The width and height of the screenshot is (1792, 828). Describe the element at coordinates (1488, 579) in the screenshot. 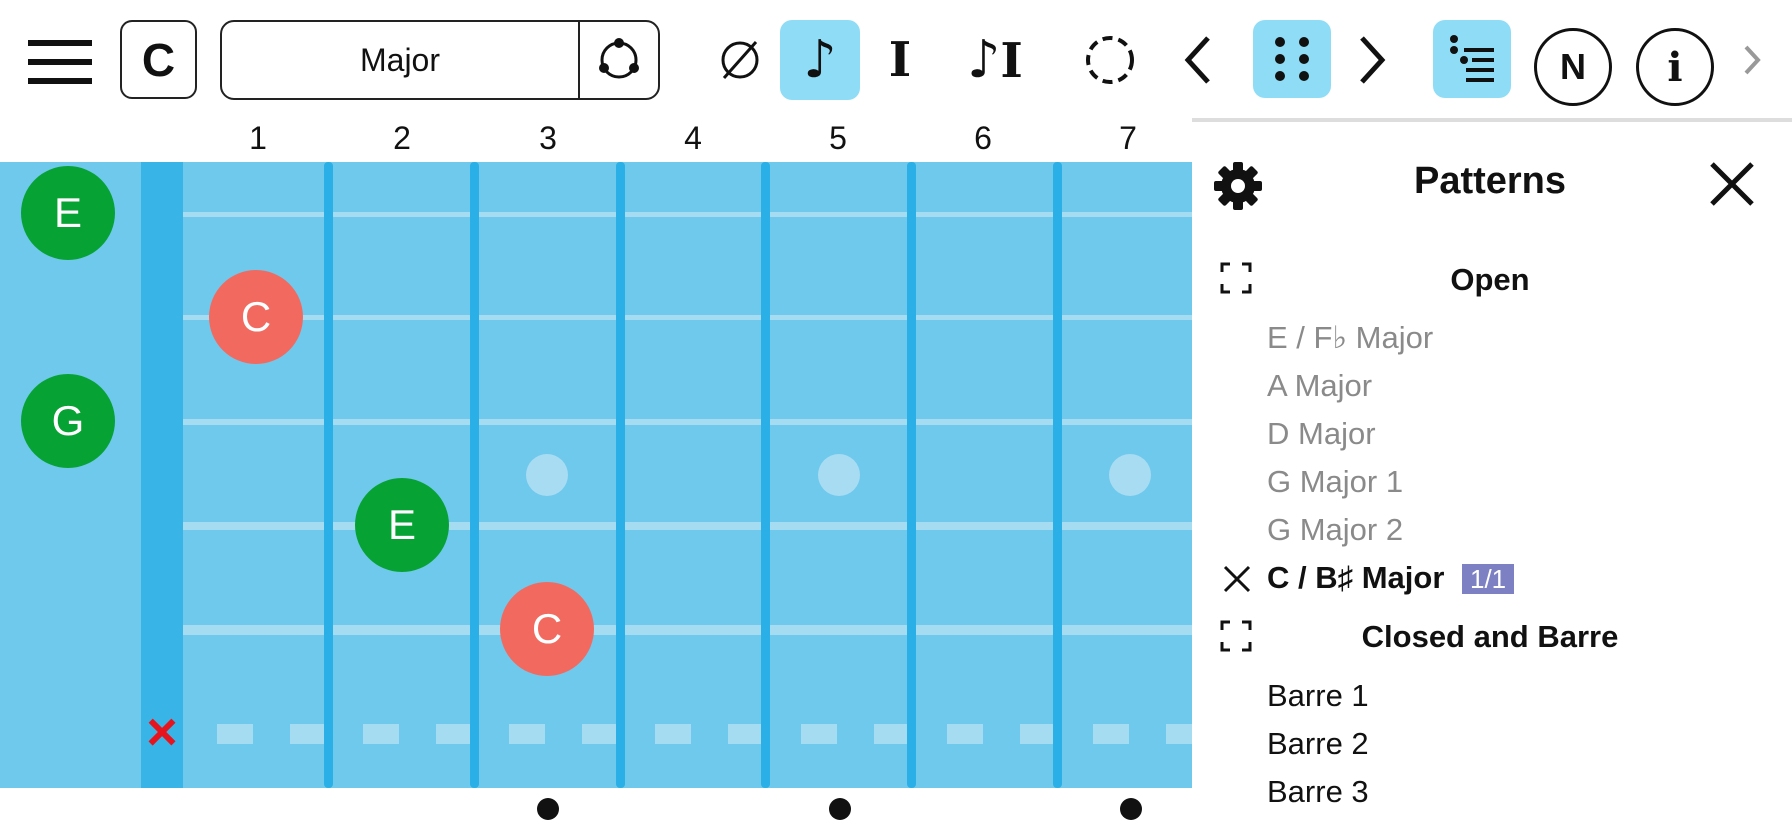

I see `pattern-position-badge: 1/1` at that location.